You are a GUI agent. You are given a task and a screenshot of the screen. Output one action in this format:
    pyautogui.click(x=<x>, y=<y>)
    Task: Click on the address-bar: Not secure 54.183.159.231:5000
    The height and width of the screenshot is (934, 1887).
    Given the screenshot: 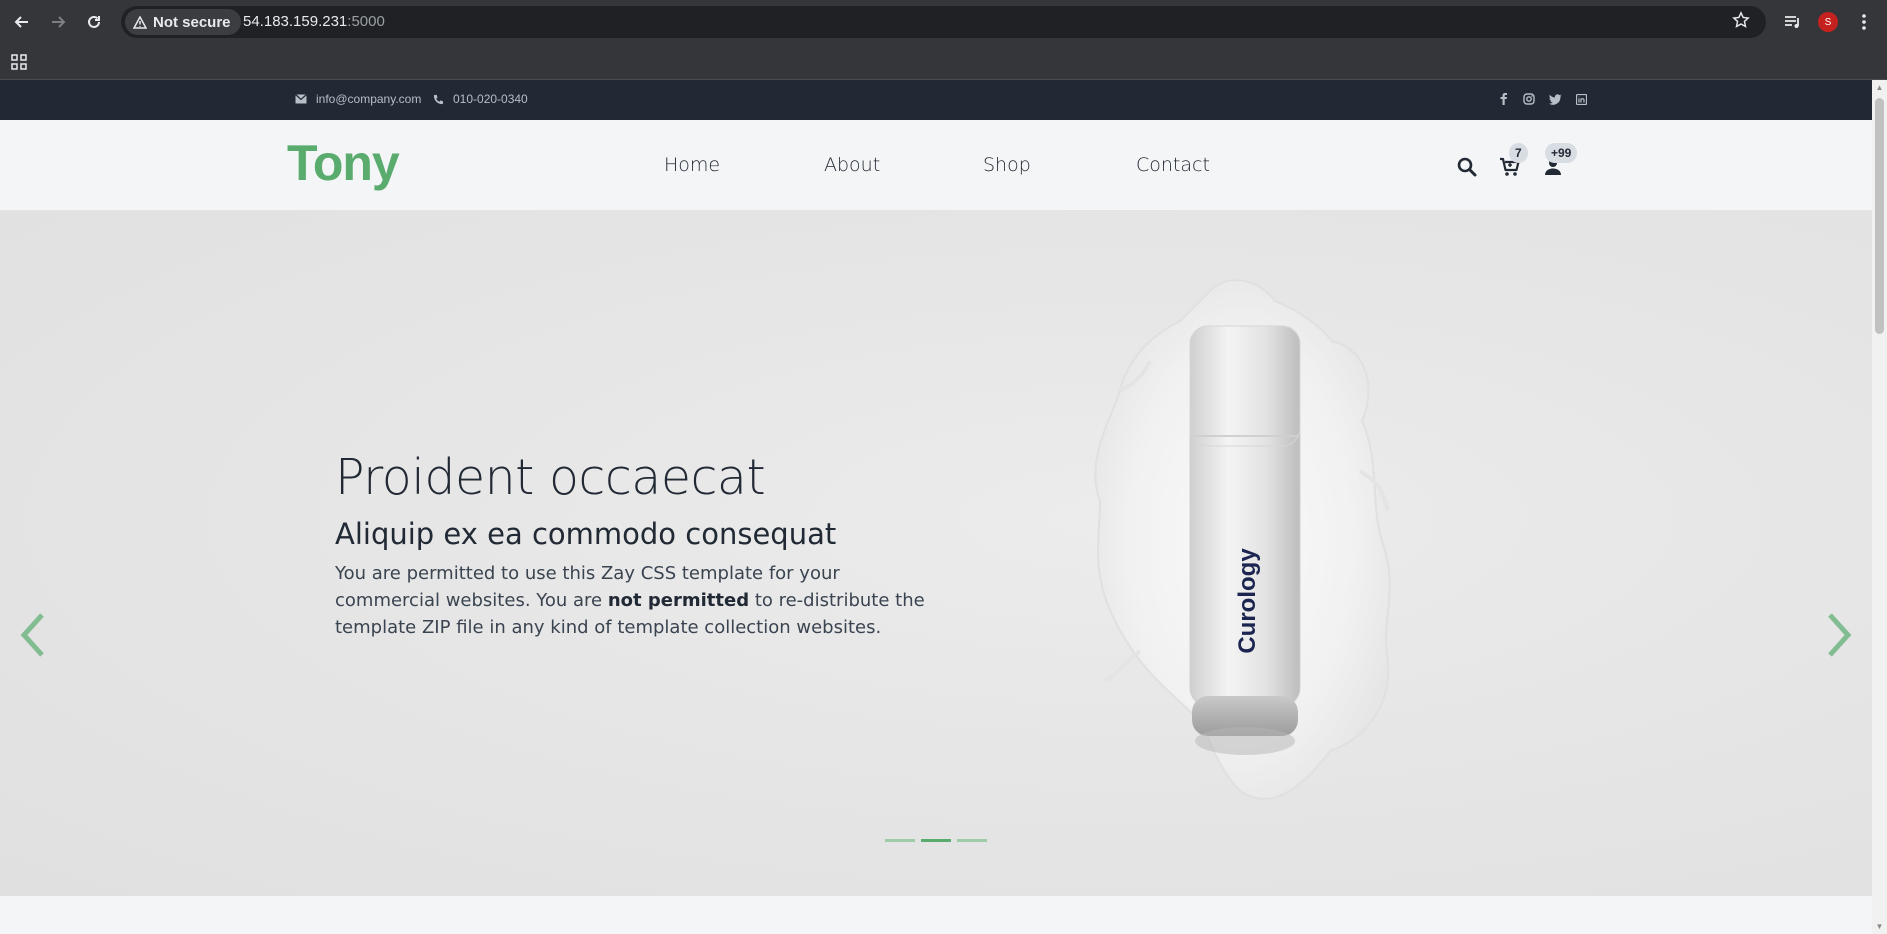 What is the action you would take?
    pyautogui.click(x=943, y=22)
    